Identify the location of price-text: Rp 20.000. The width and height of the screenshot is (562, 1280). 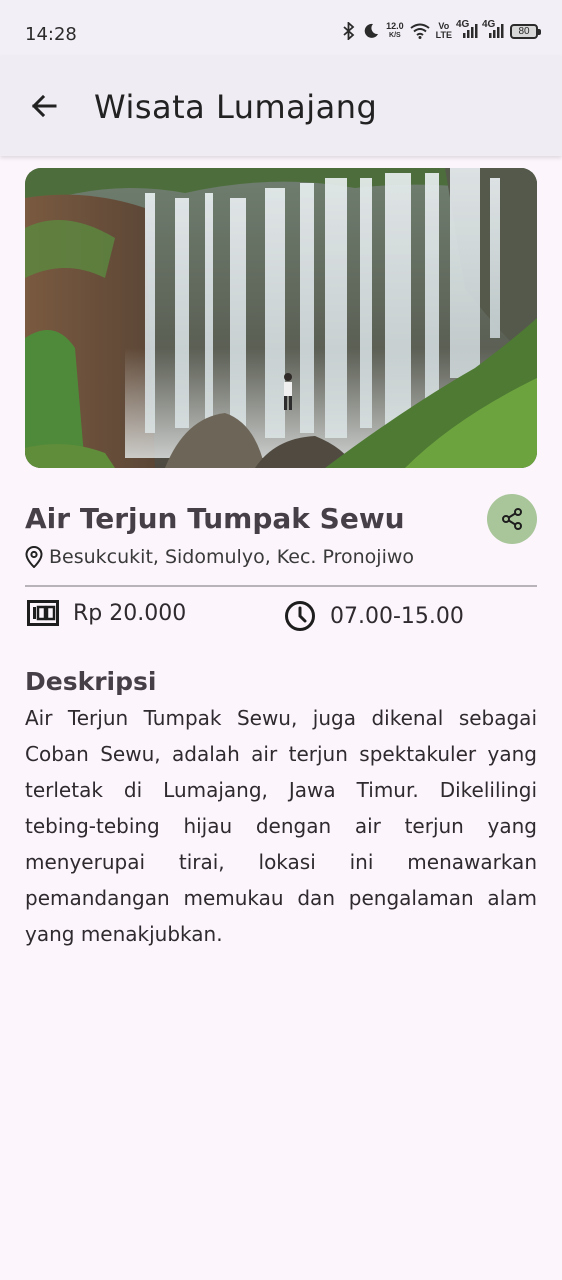
(130, 613).